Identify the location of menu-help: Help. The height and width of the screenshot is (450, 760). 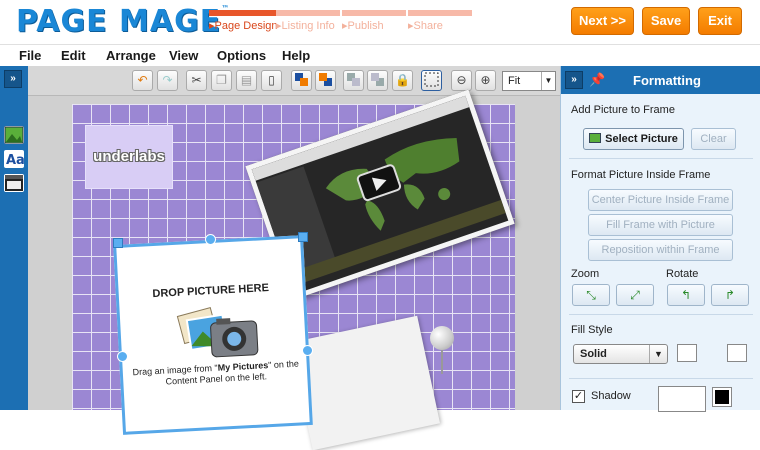
(296, 55).